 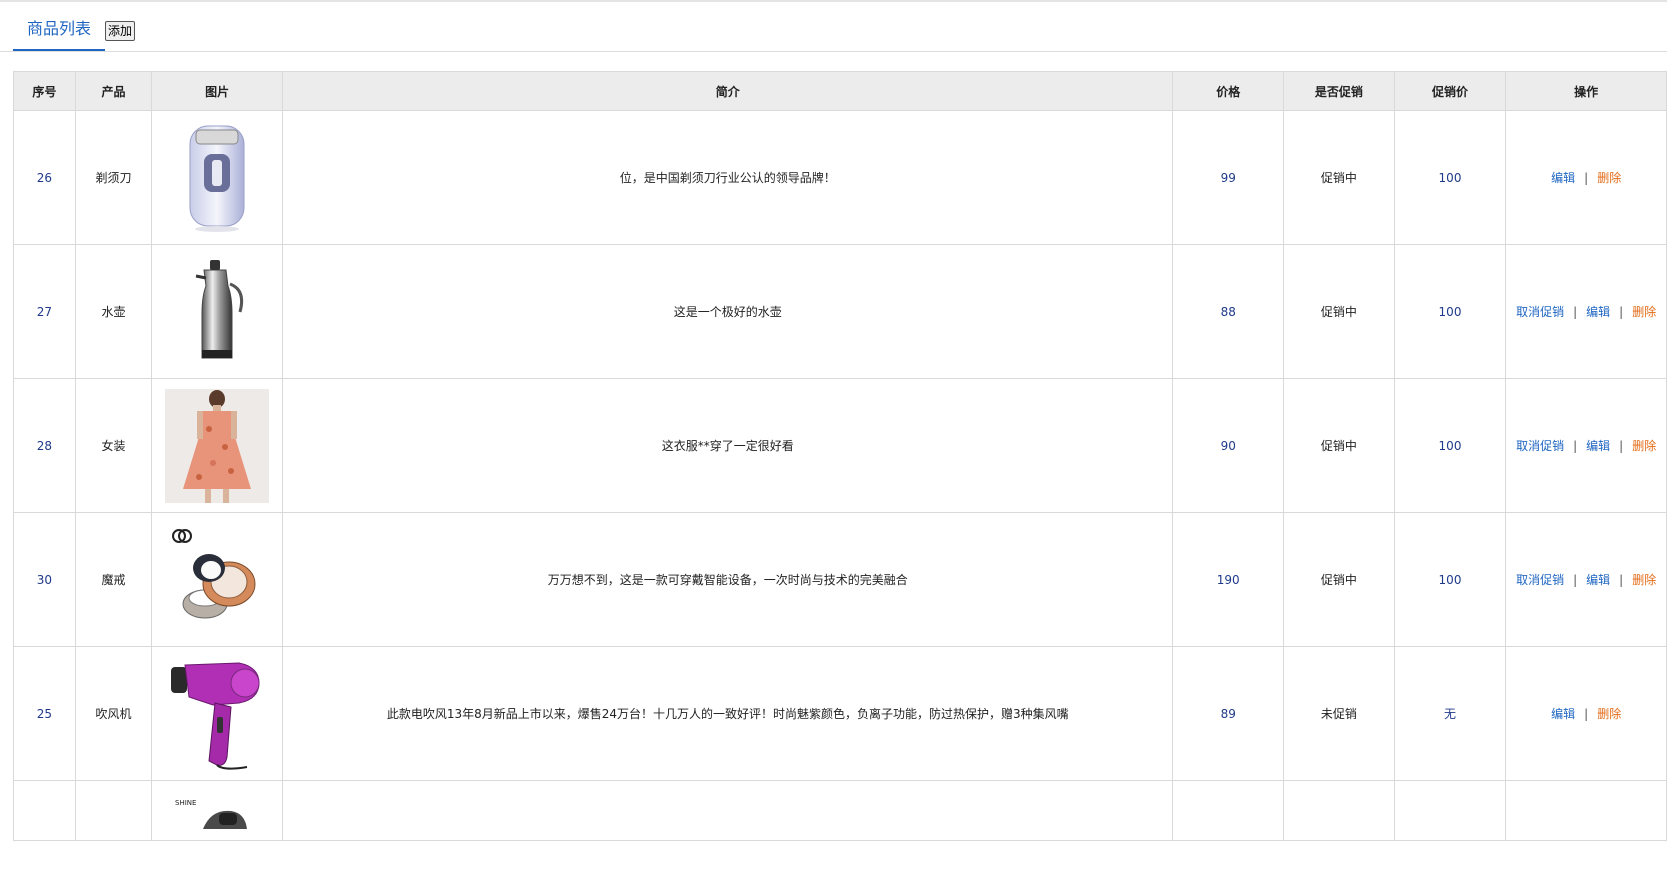 What do you see at coordinates (1228, 445) in the screenshot?
I see `row-price: 90` at bounding box center [1228, 445].